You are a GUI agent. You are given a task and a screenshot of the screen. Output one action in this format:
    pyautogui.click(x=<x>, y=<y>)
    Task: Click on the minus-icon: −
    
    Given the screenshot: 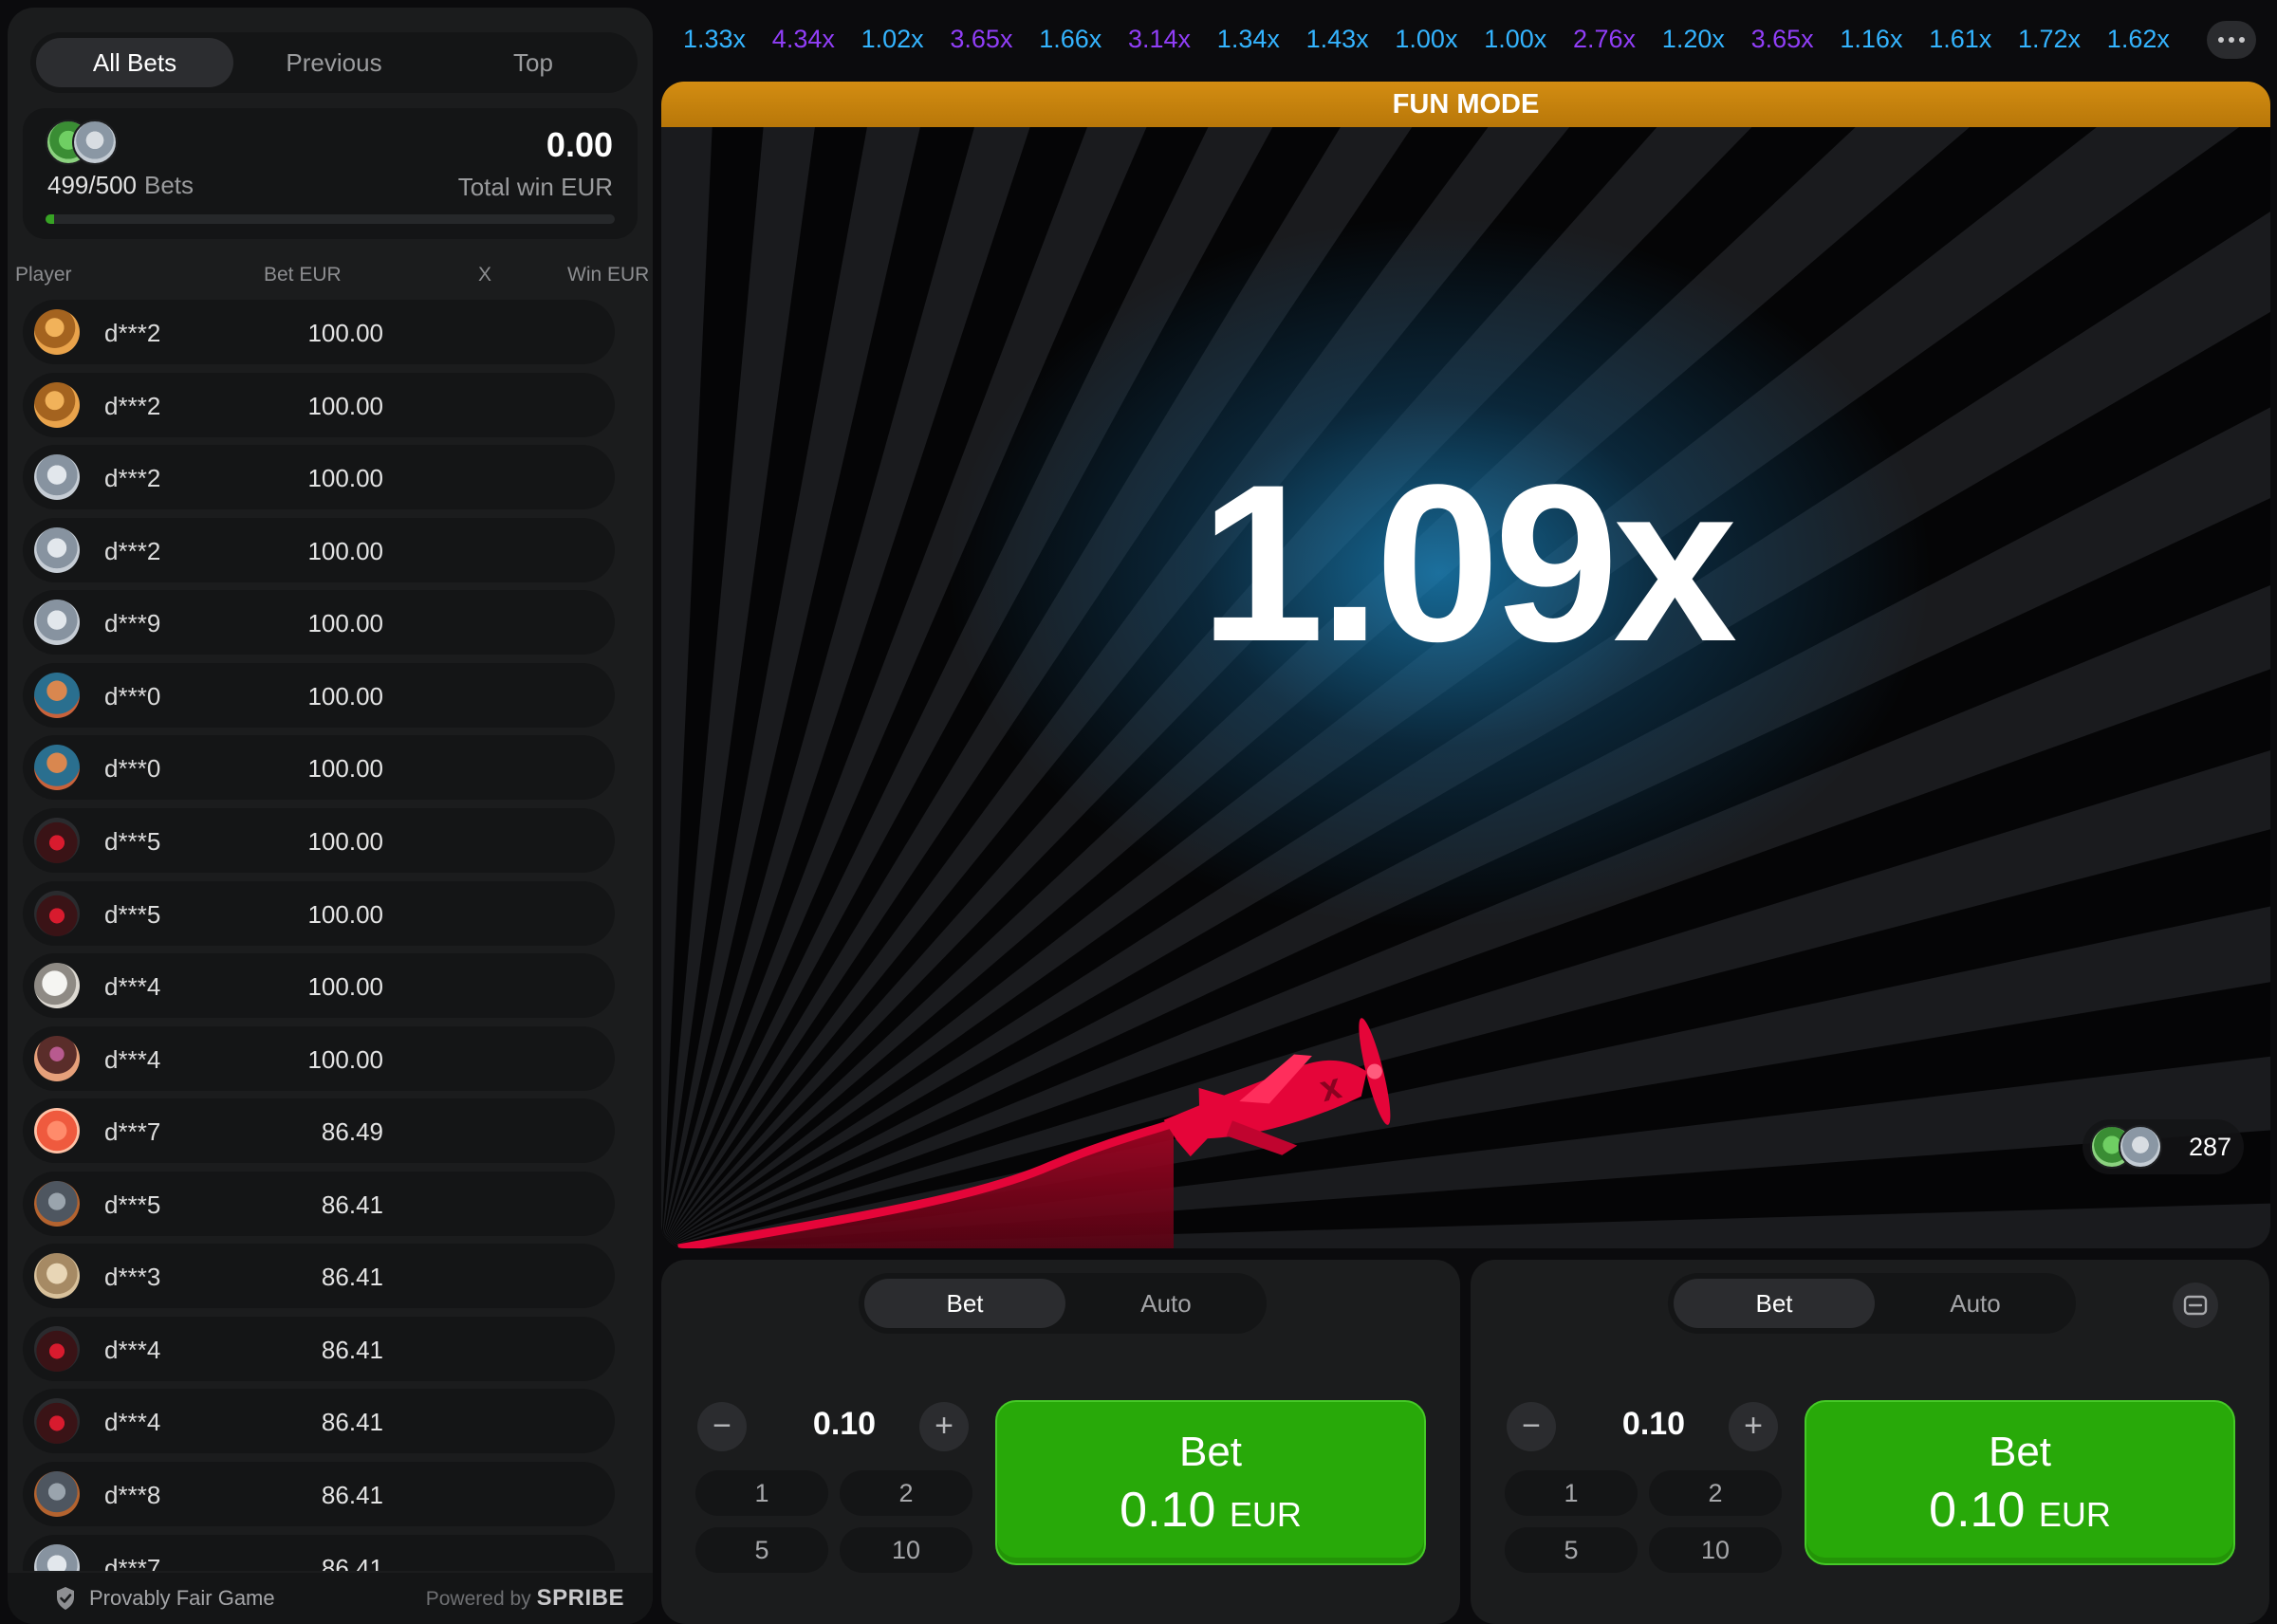 What is the action you would take?
    pyautogui.click(x=722, y=1426)
    